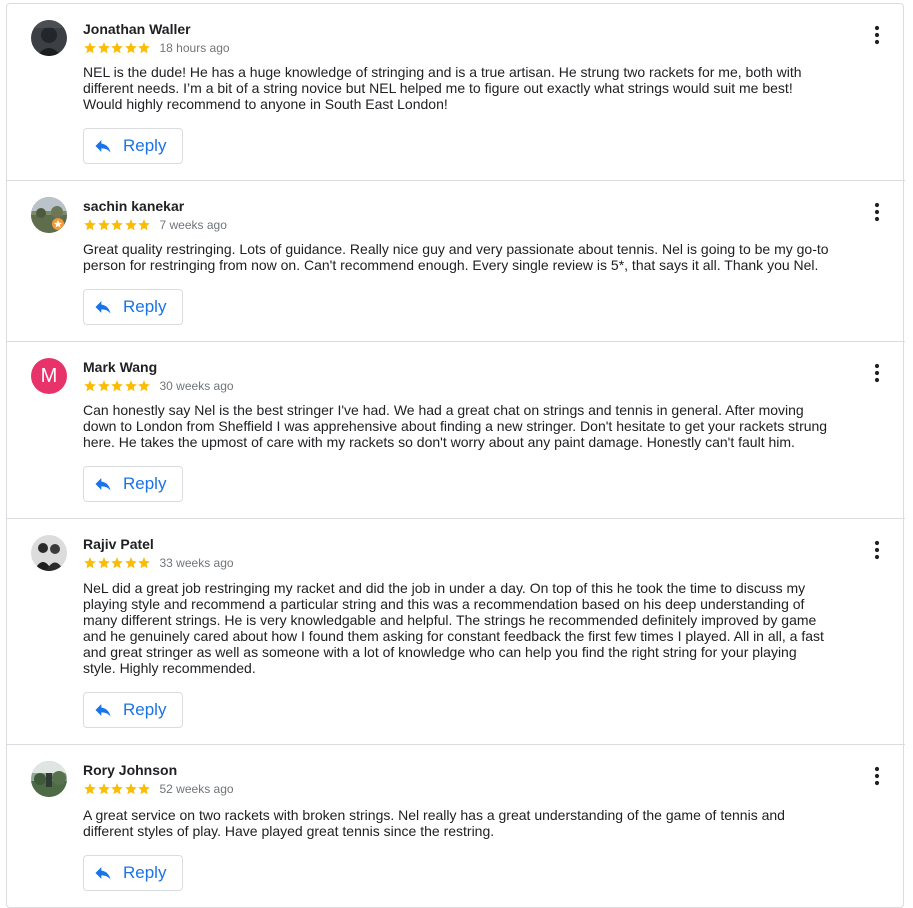 Image resolution: width=913 pixels, height=908 pixels. Describe the element at coordinates (130, 770) in the screenshot. I see `reviewer-name: Rory Johnson` at that location.